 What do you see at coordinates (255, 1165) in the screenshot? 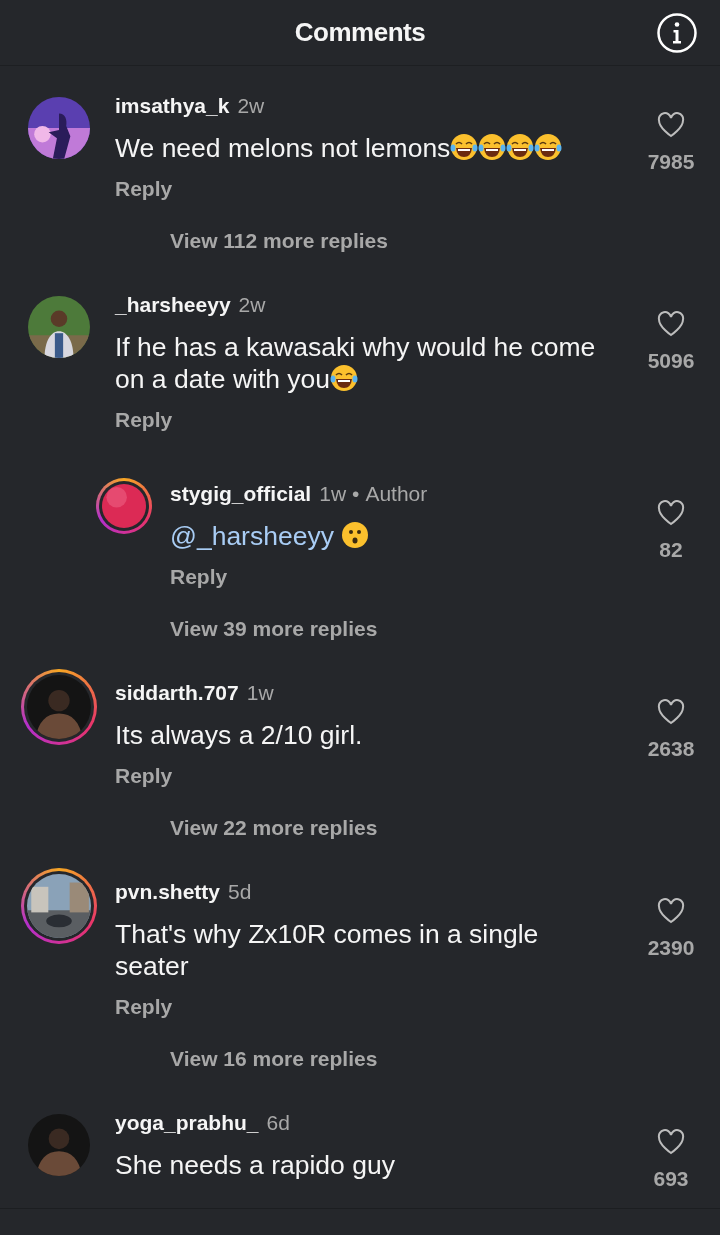
I see `comment-text: She needs a rapido guy` at bounding box center [255, 1165].